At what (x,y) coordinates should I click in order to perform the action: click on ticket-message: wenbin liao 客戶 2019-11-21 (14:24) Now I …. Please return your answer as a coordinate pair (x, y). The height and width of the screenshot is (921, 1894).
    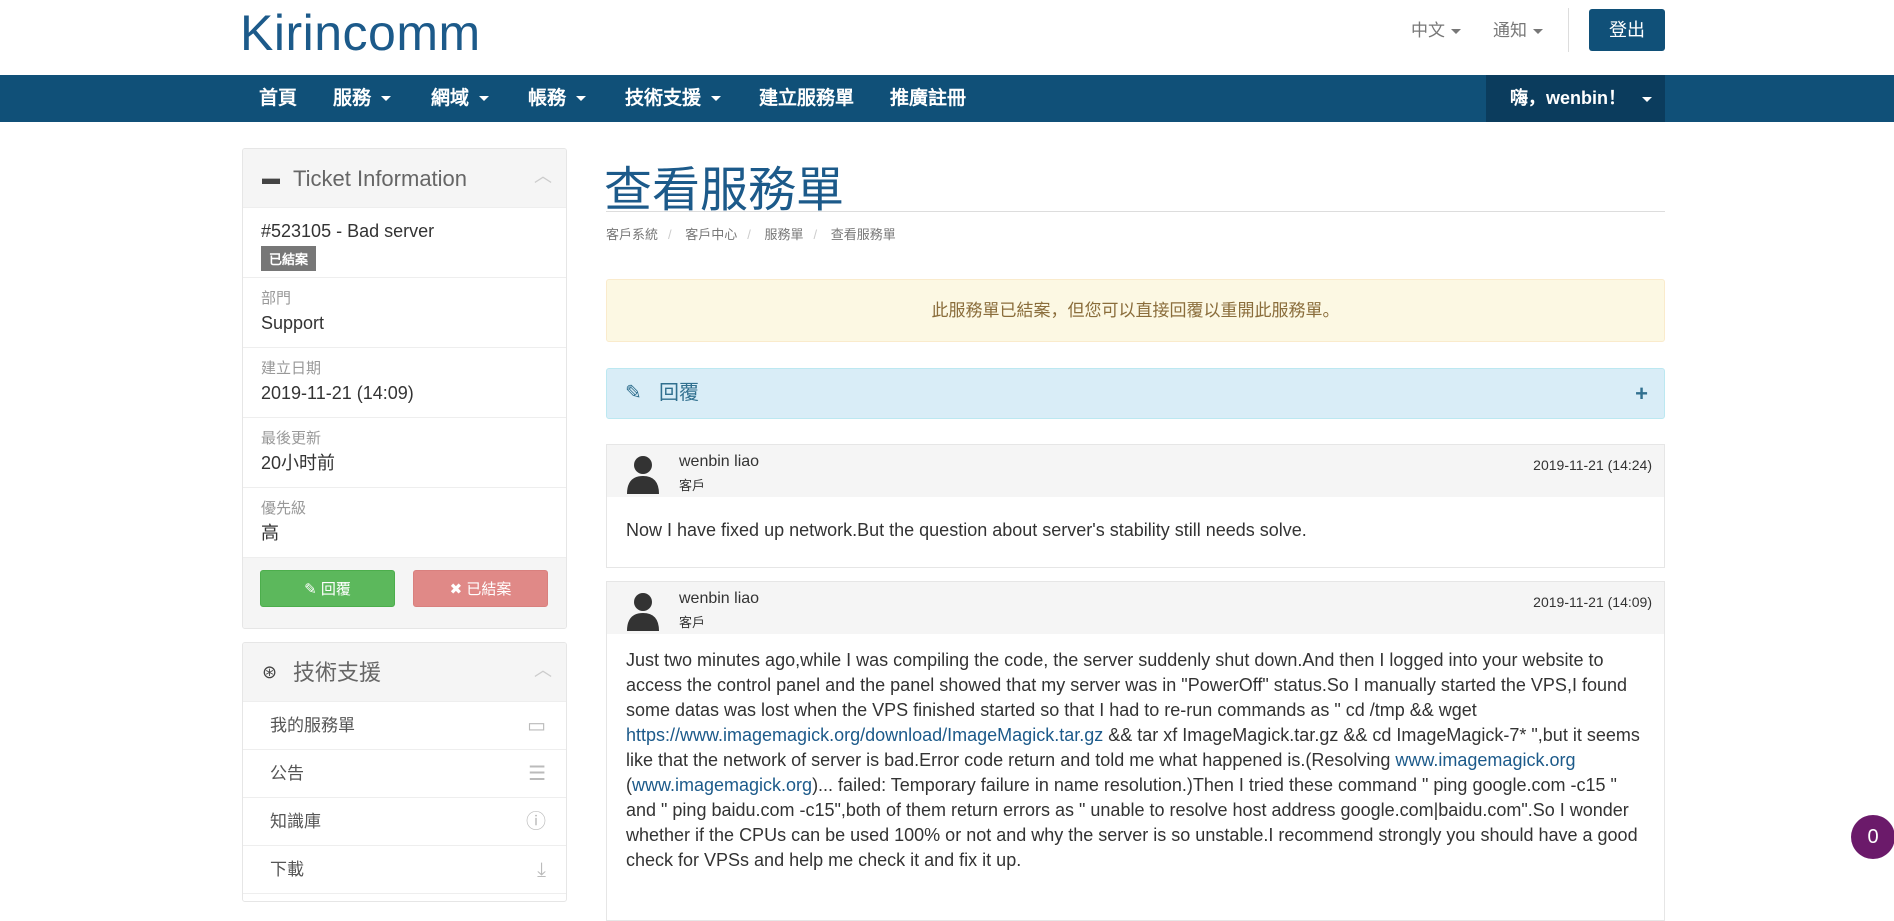
    Looking at the image, I should click on (1135, 506).